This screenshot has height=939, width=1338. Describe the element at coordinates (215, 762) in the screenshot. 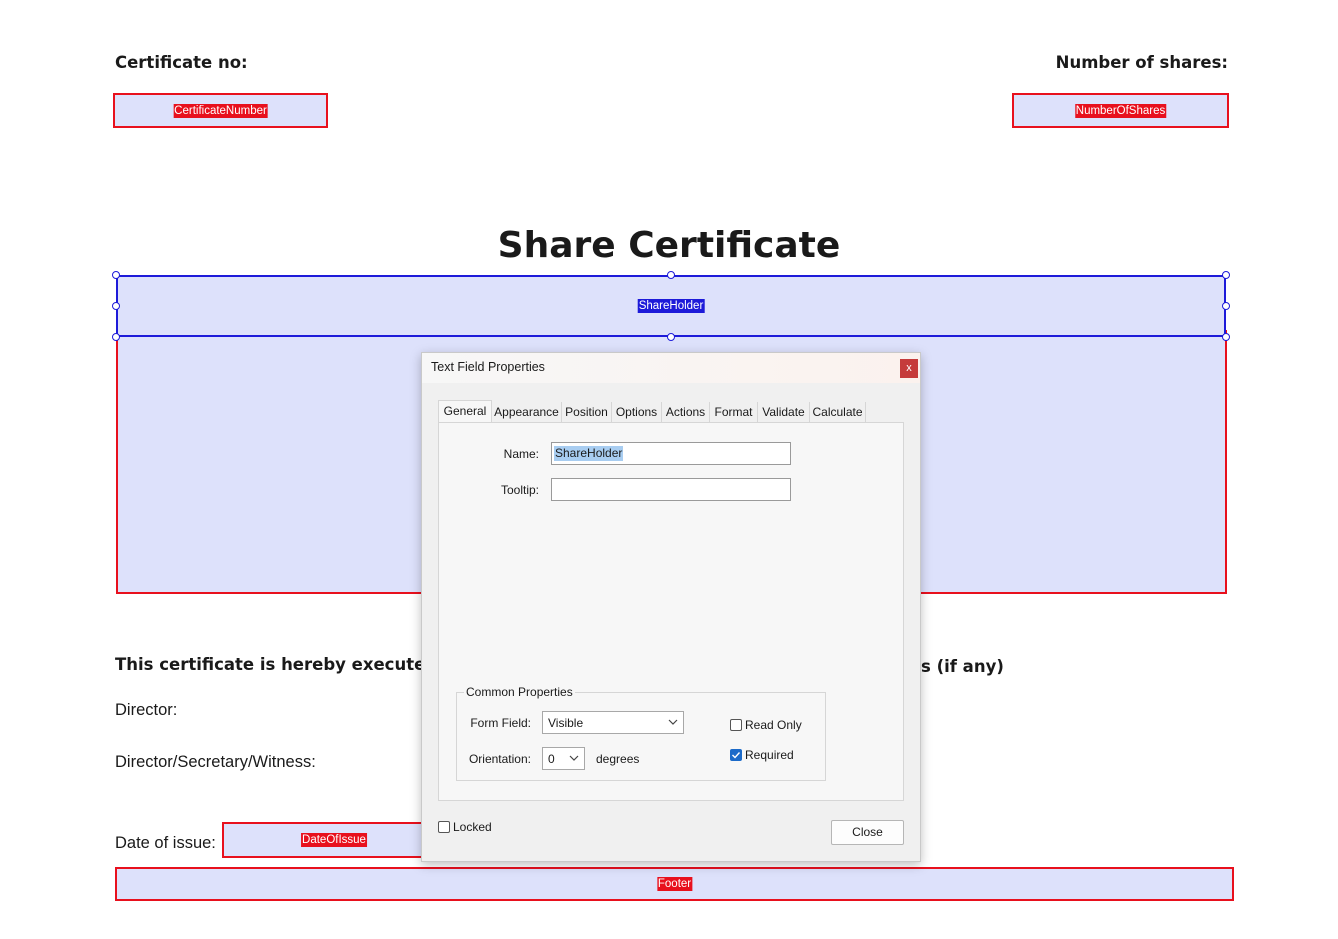

I see `director-secretary-witness-label: Director/Secretary/Witness:` at that location.